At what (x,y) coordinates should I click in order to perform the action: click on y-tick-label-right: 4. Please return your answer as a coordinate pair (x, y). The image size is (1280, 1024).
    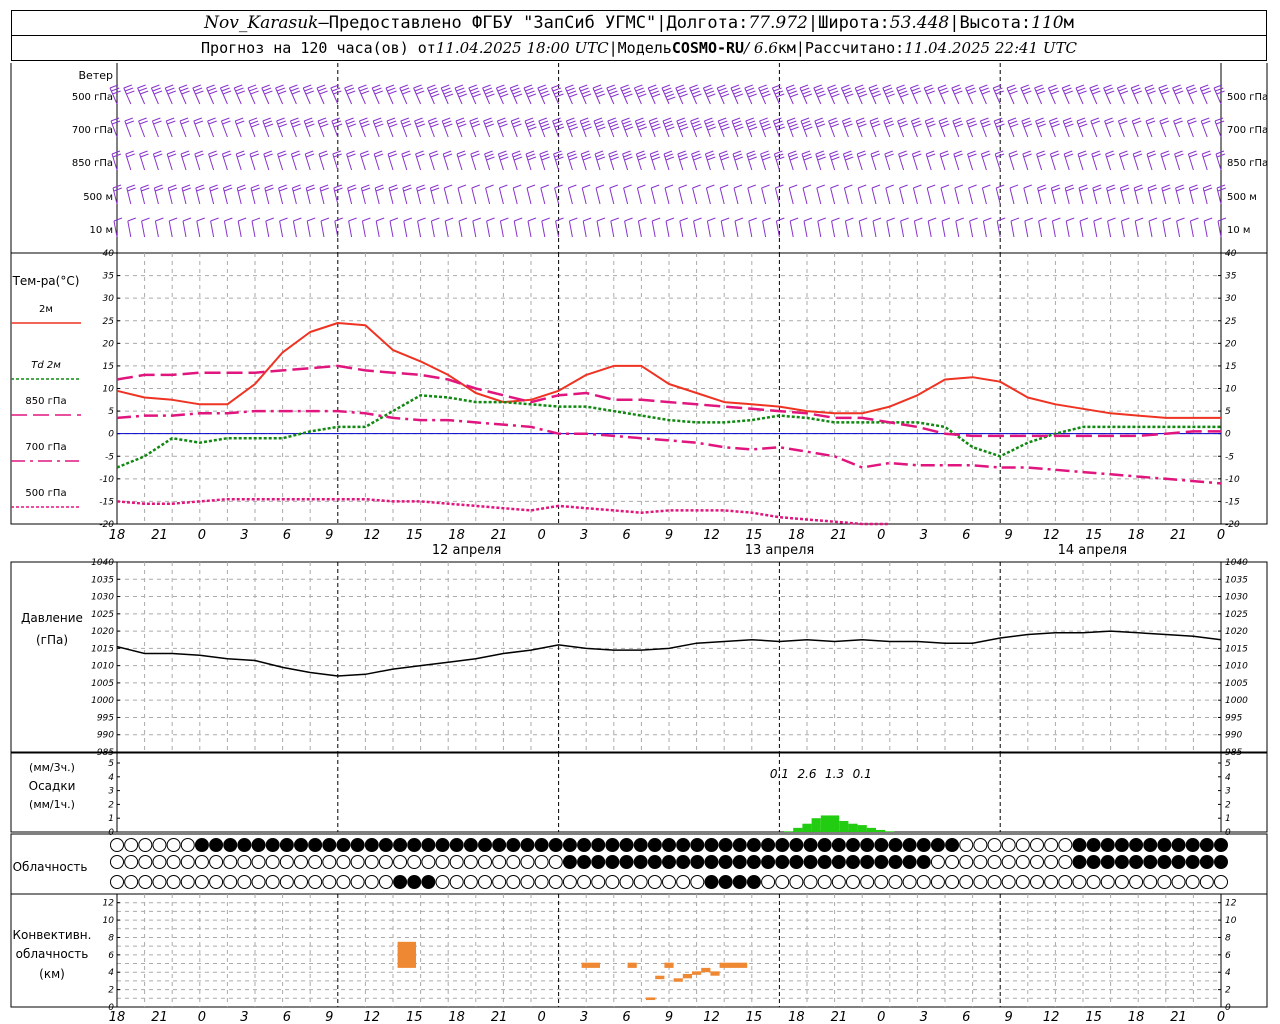
    Looking at the image, I should click on (1228, 778).